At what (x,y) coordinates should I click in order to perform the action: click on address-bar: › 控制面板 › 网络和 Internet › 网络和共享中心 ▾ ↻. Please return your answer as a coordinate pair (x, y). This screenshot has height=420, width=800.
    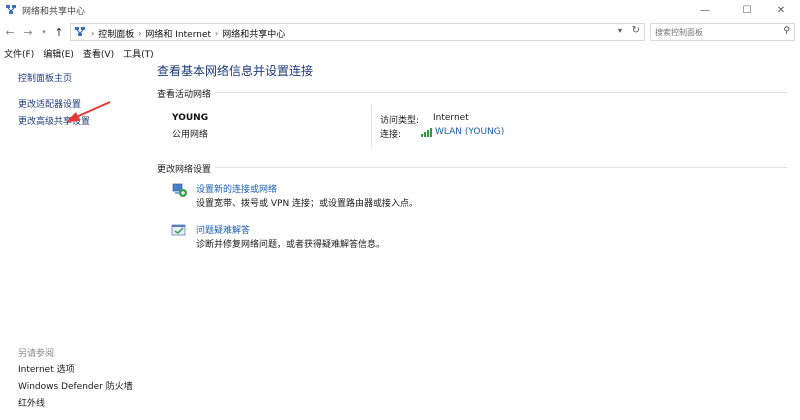
    Looking at the image, I should click on (357, 32).